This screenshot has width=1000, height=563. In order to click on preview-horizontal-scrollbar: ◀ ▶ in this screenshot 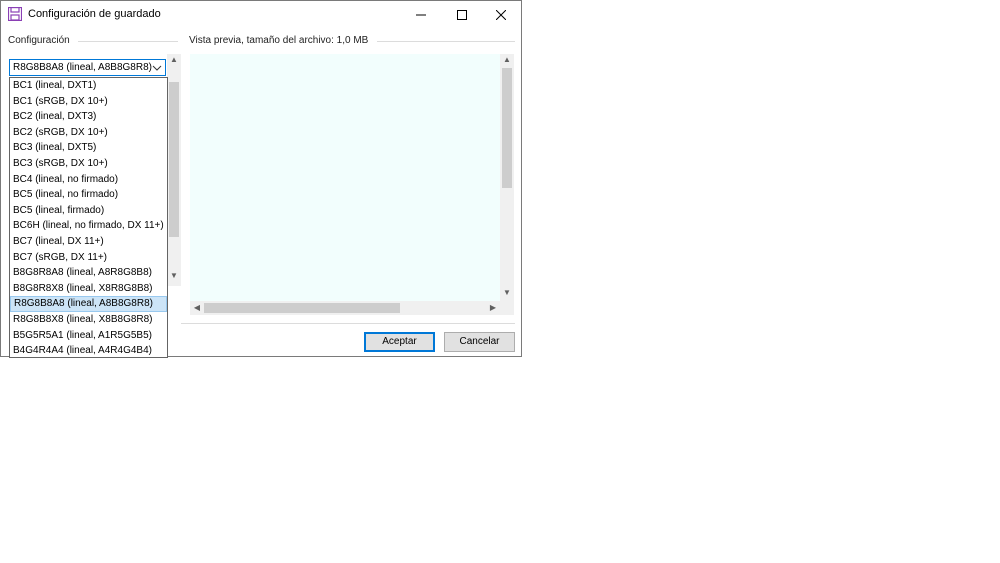, I will do `click(345, 308)`.